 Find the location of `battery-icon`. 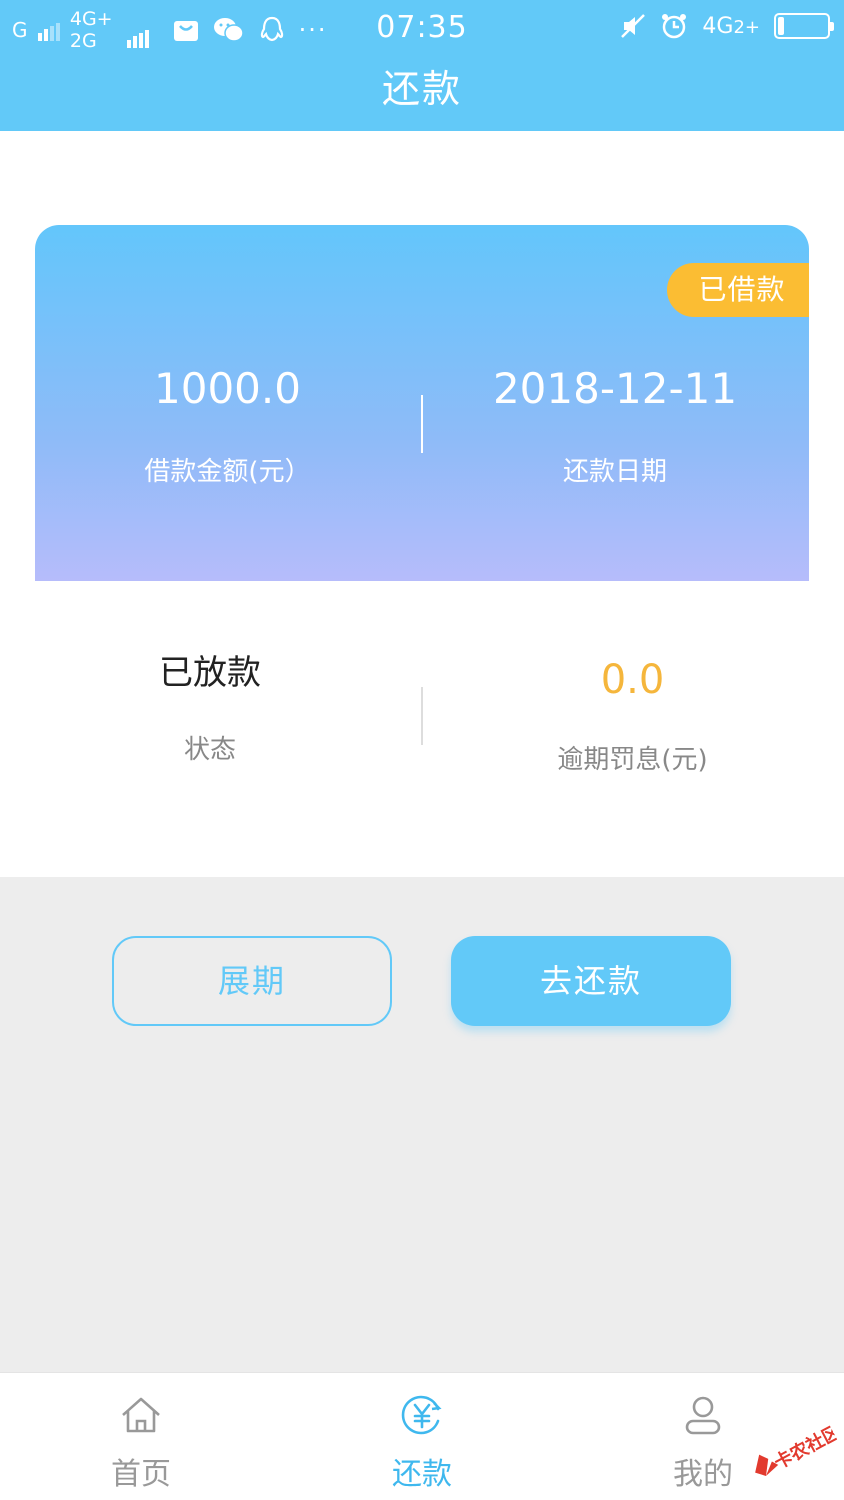

battery-icon is located at coordinates (804, 26).